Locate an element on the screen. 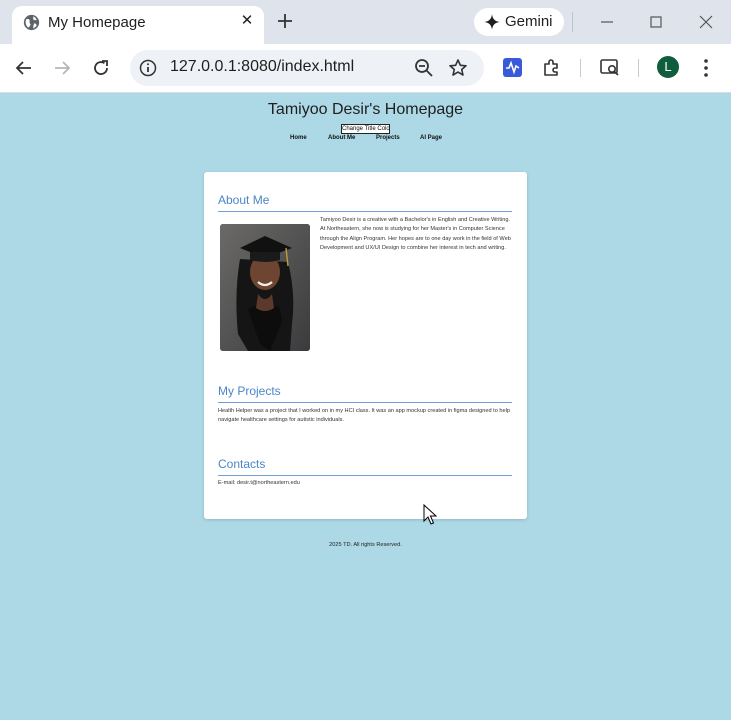 The width and height of the screenshot is (731, 720). close-tab-icon: ✕ is located at coordinates (247, 21).